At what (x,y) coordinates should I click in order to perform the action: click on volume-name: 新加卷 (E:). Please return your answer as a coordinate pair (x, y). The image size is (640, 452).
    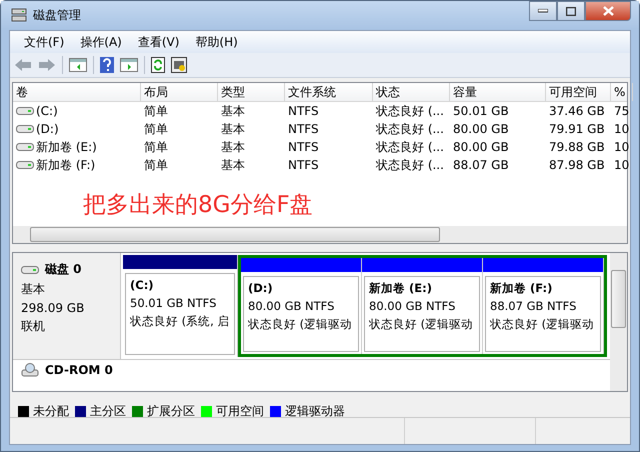
    Looking at the image, I should click on (66, 147).